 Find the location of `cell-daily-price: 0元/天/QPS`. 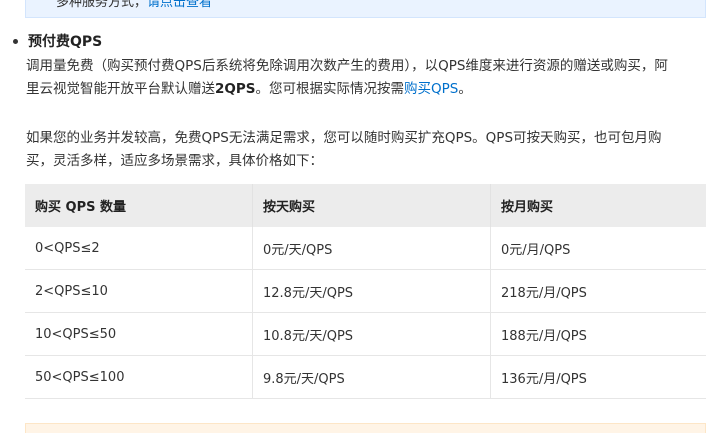

cell-daily-price: 0元/天/QPS is located at coordinates (371, 248).